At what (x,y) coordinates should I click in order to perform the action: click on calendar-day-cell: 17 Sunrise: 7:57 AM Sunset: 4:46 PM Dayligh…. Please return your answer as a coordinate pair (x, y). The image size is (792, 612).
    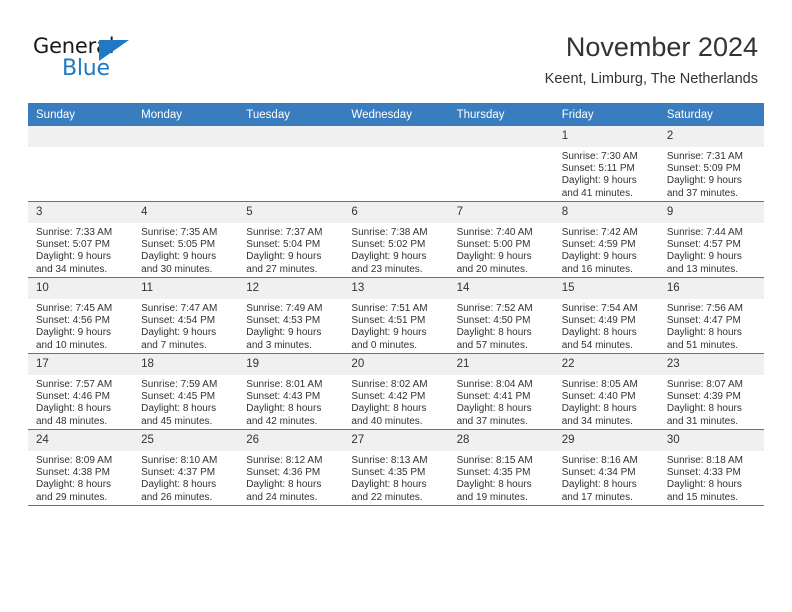
    Looking at the image, I should click on (81, 391).